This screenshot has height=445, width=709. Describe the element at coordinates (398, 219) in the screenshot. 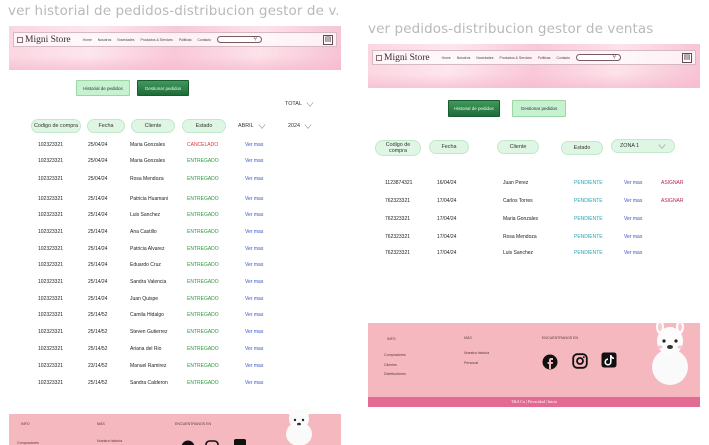

I see `order-code: 762323321` at that location.